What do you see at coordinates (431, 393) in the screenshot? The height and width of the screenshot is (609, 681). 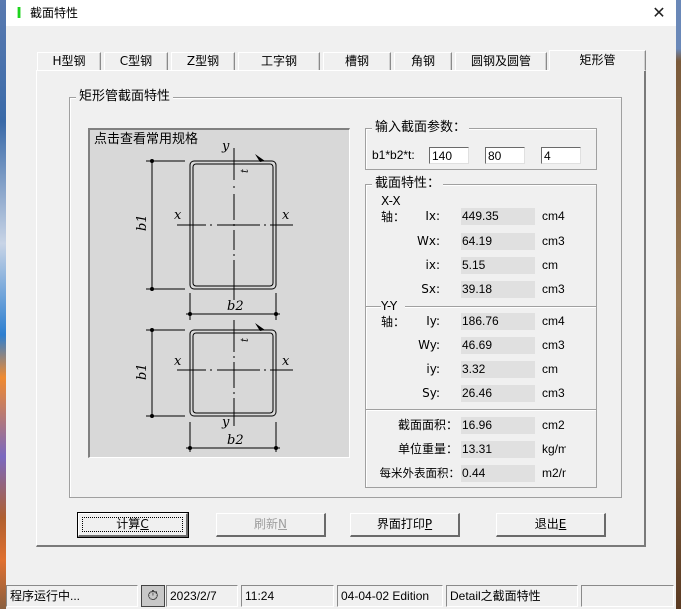 I see `sy-label: Sy:` at bounding box center [431, 393].